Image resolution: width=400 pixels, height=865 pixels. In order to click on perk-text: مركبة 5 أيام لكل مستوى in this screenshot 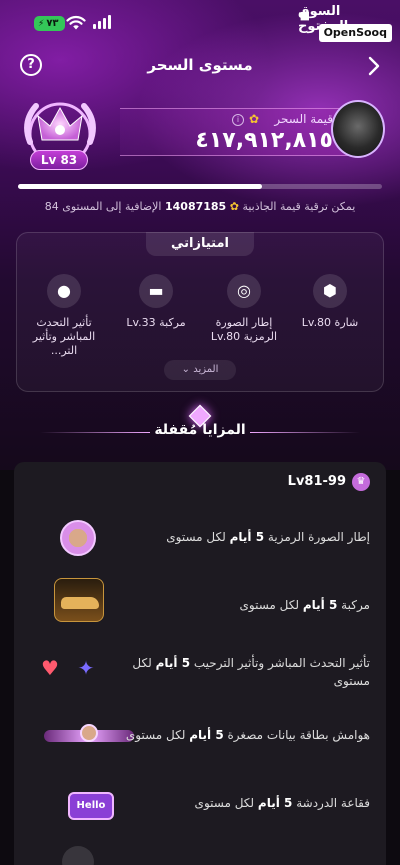, I will do `click(245, 605)`.